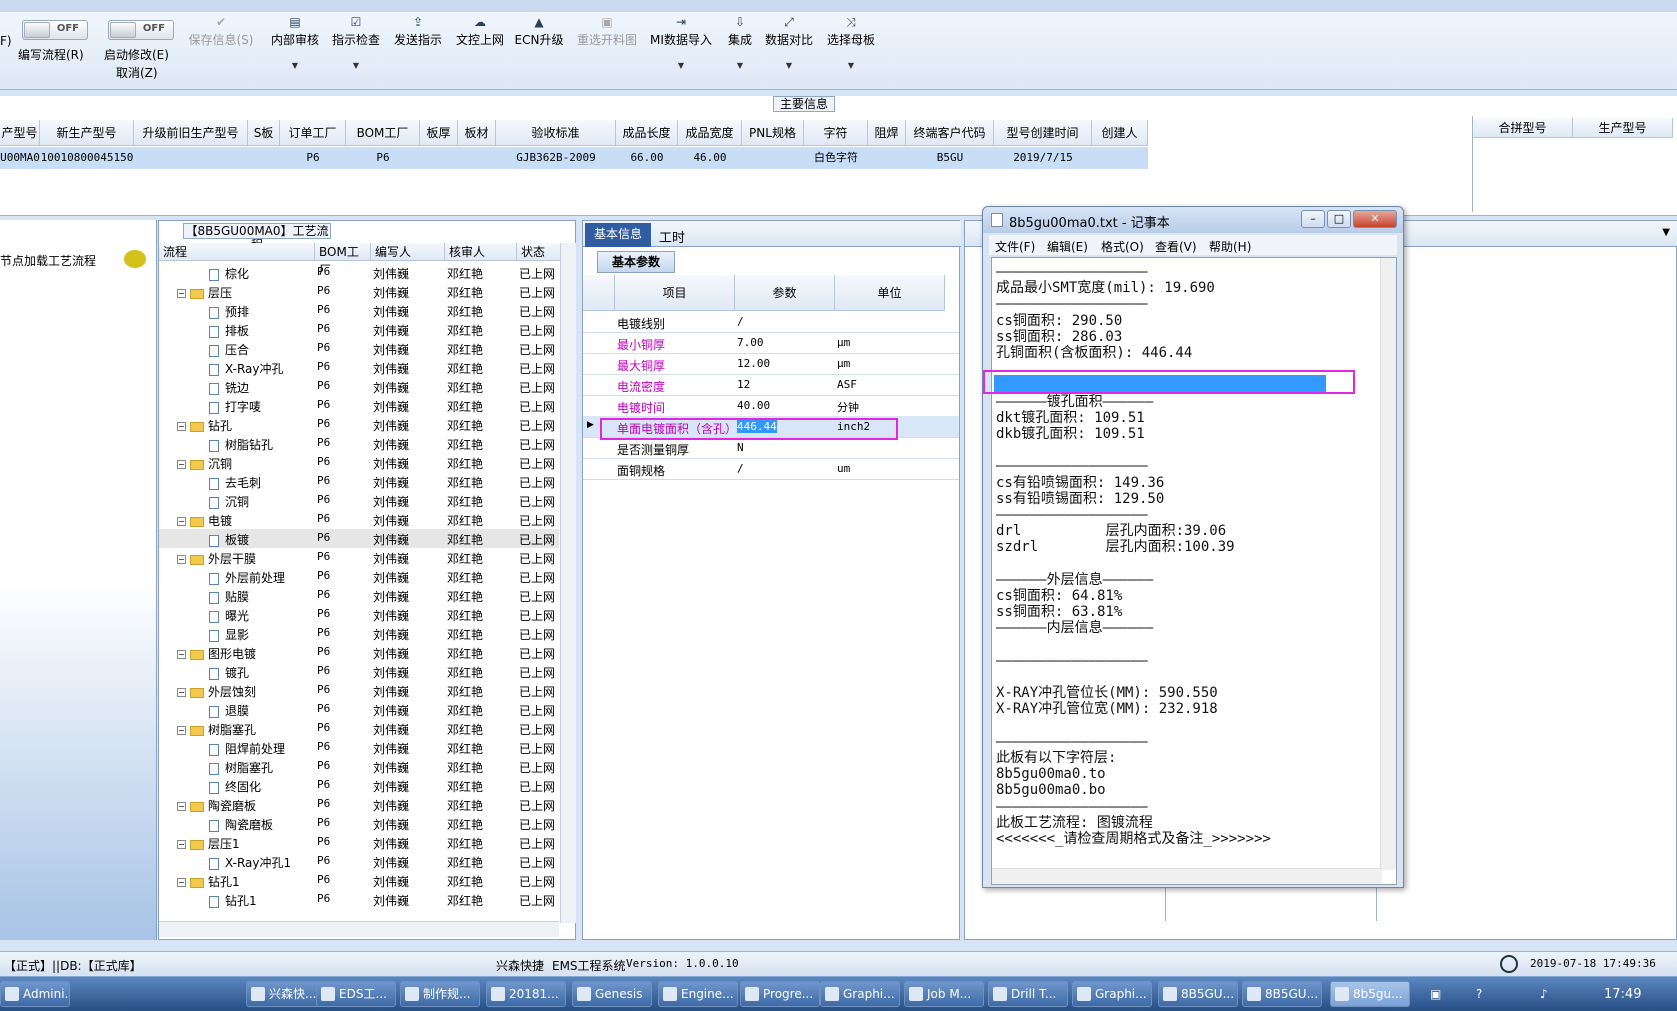  Describe the element at coordinates (216, 691) in the screenshot. I see `tree-node: − 外层蚀刻` at that location.